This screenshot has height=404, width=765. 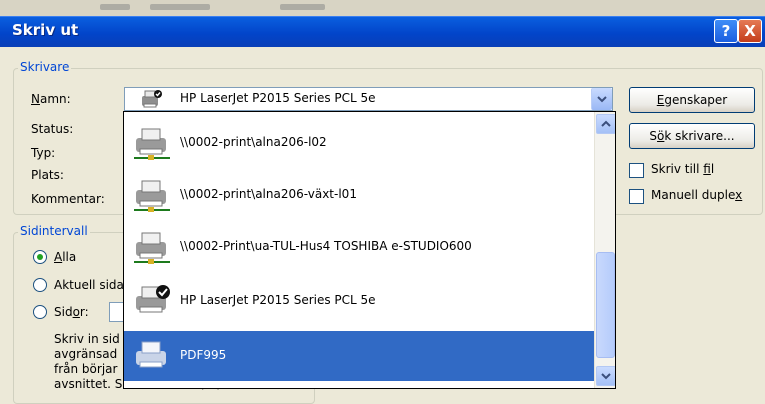 What do you see at coordinates (151, 354) in the screenshot?
I see `printer-icon` at bounding box center [151, 354].